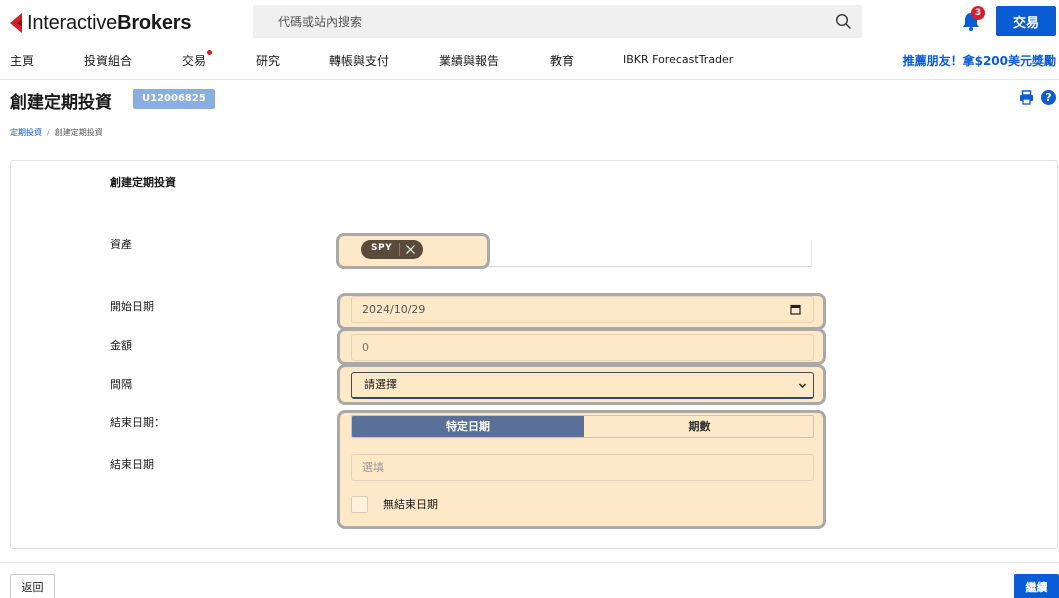 This screenshot has height=598, width=1059. Describe the element at coordinates (843, 21) in the screenshot. I see `search-icon` at that location.